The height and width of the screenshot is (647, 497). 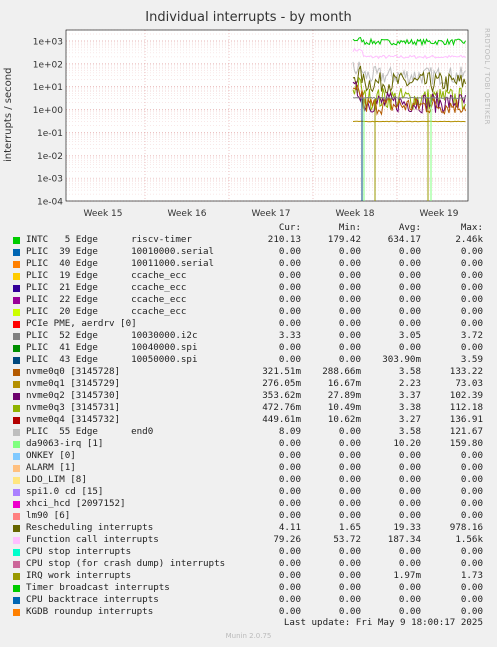 I want to click on legend-series-name: PLIC 41 Edge 10040000.spi, so click(x=112, y=347).